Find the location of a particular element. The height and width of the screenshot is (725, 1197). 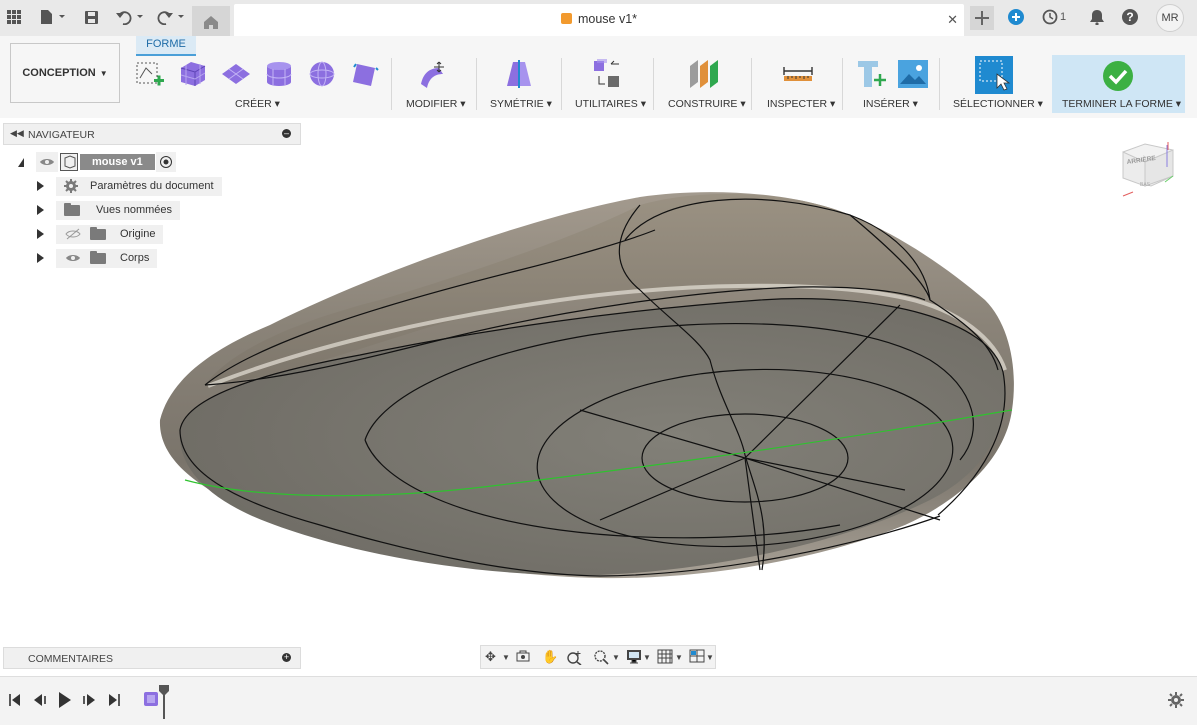

timeline-marker is located at coordinates (164, 703).